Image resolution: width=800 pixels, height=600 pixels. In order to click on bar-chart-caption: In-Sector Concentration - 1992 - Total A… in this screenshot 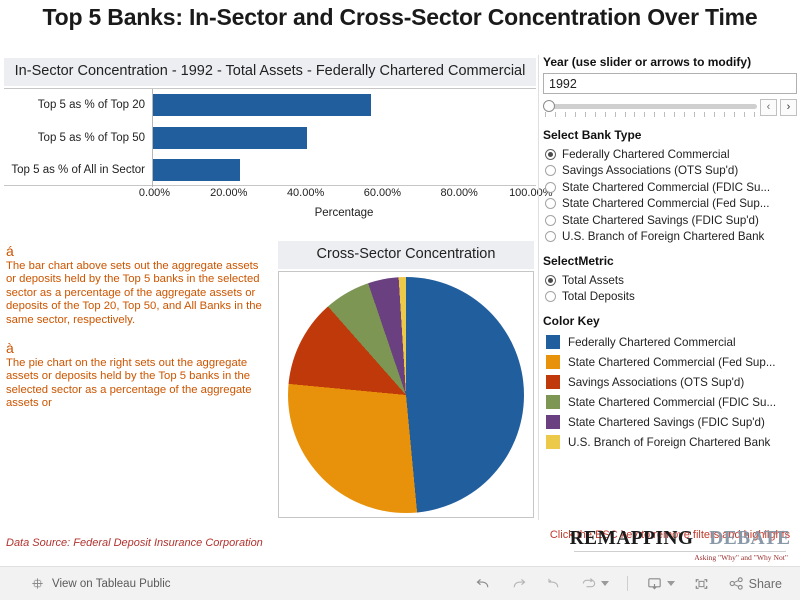, I will do `click(270, 72)`.